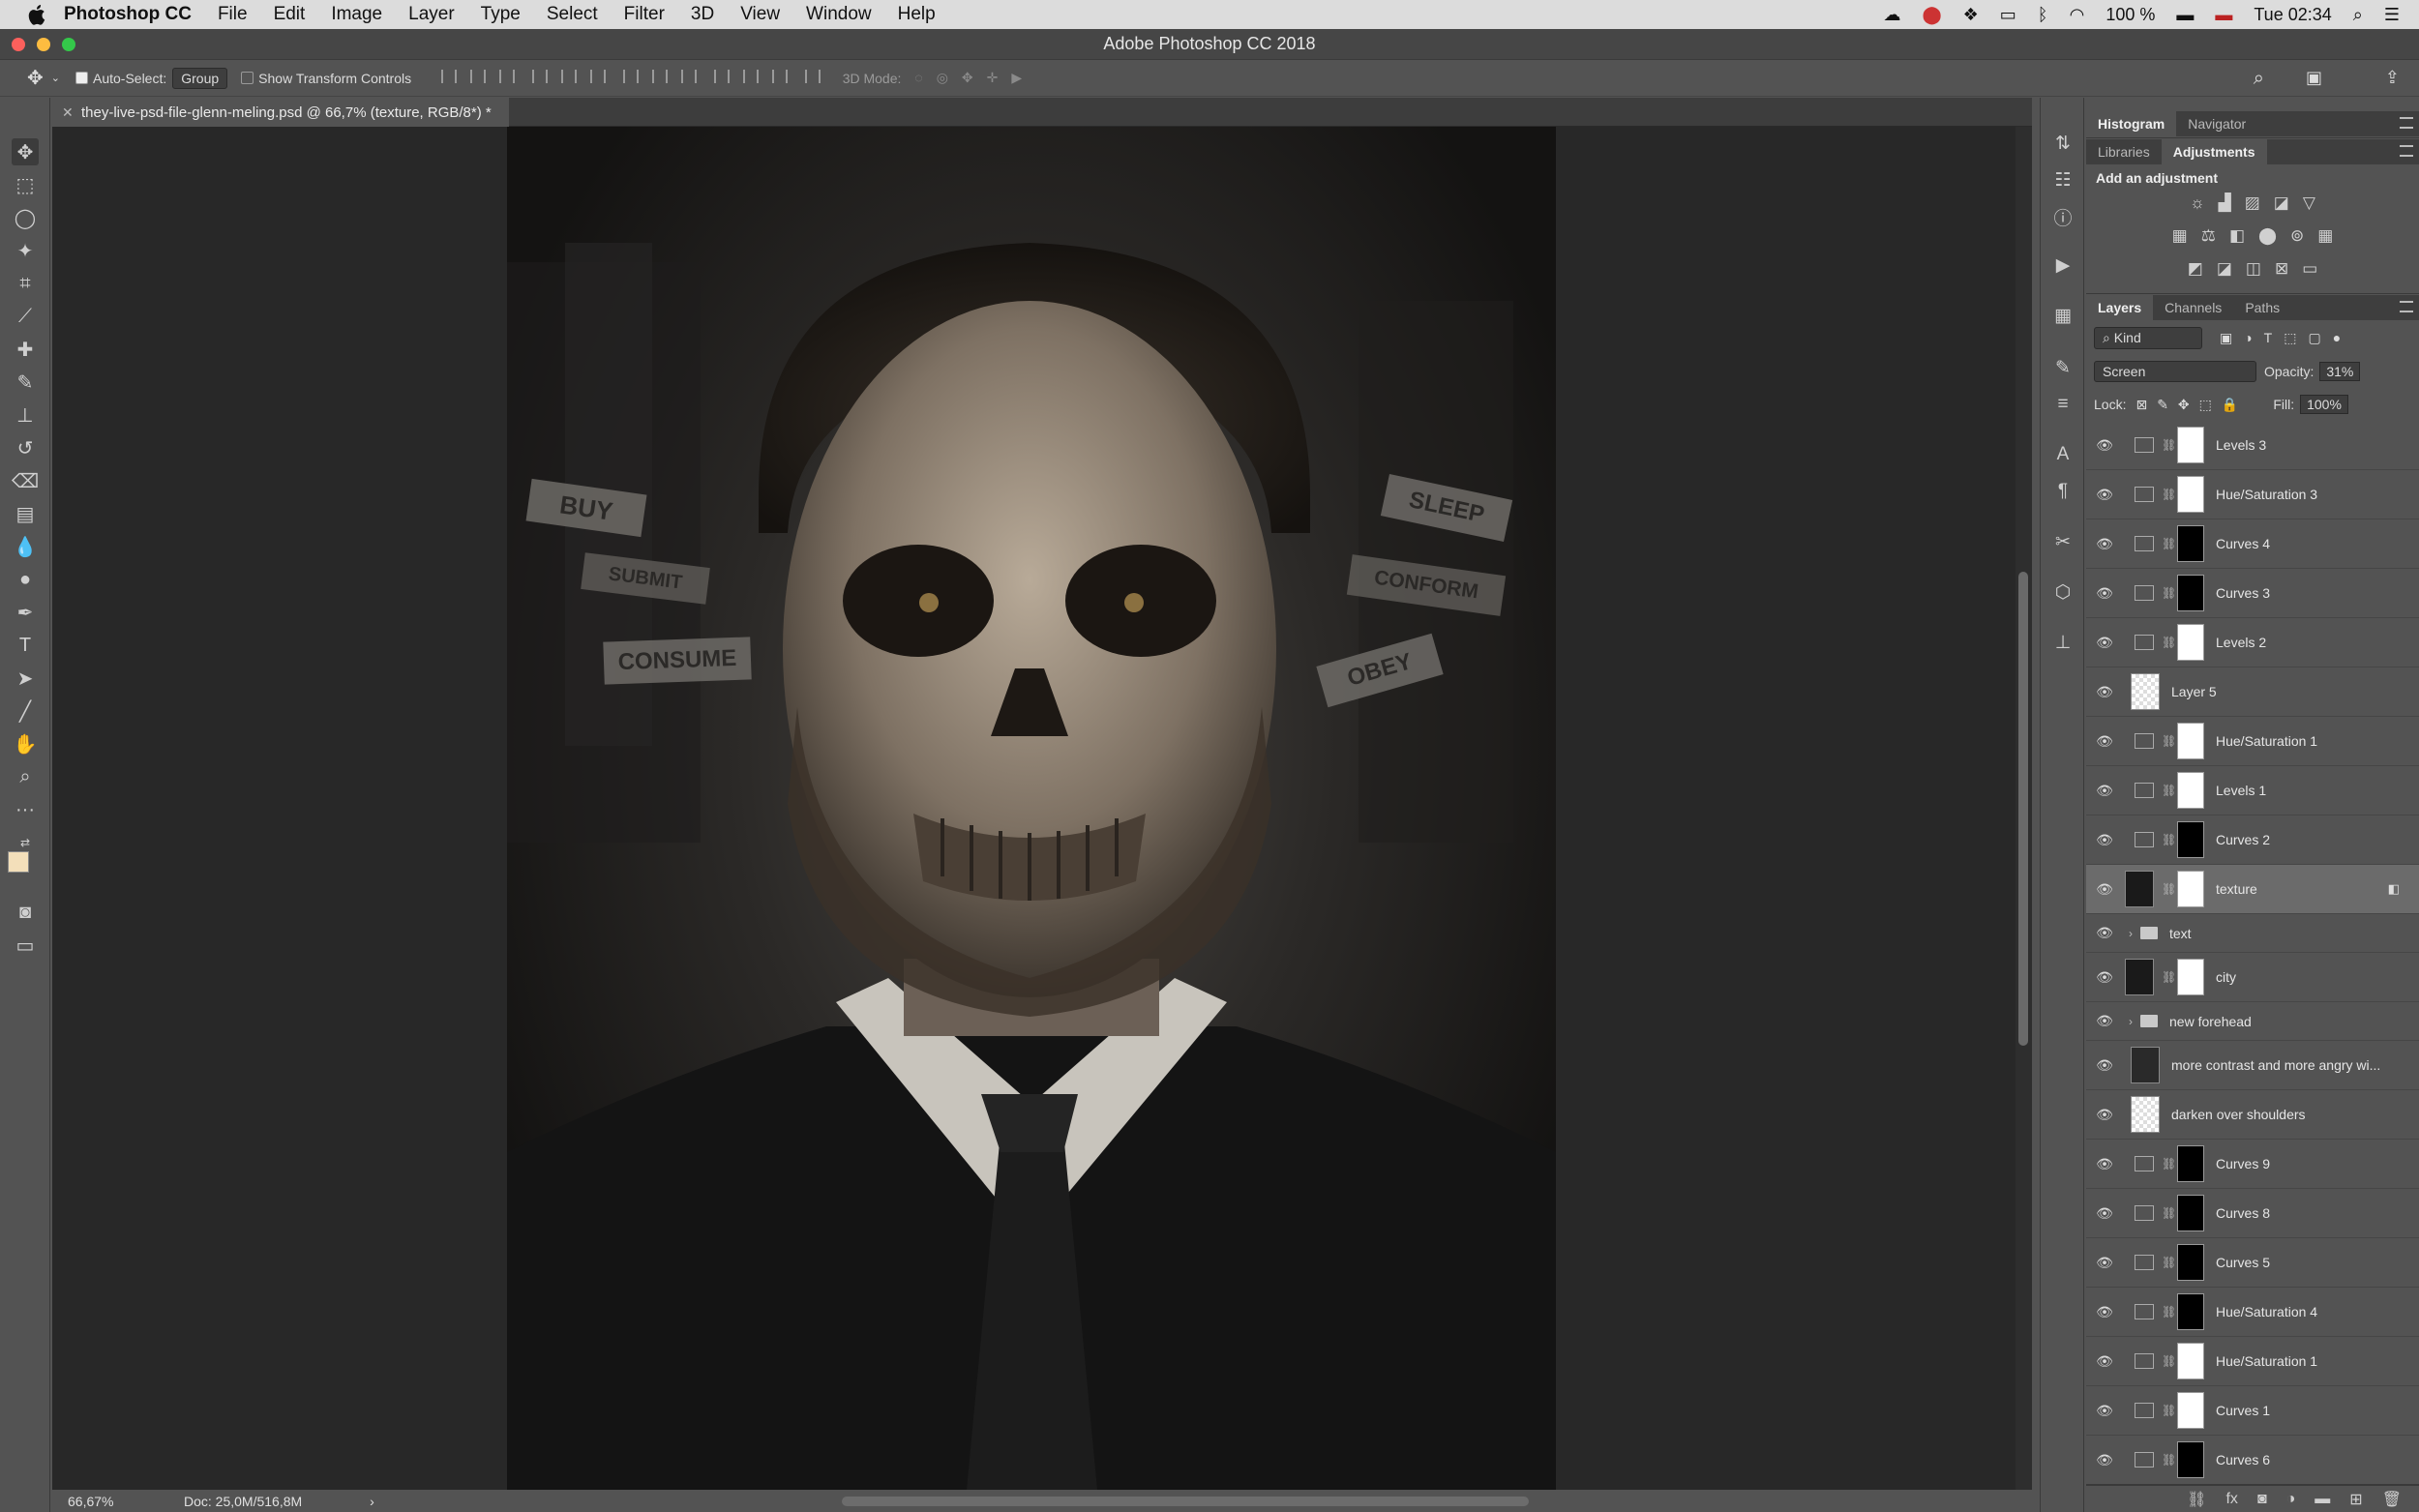 The width and height of the screenshot is (2419, 1512). I want to click on menu-3d: 3D, so click(702, 14).